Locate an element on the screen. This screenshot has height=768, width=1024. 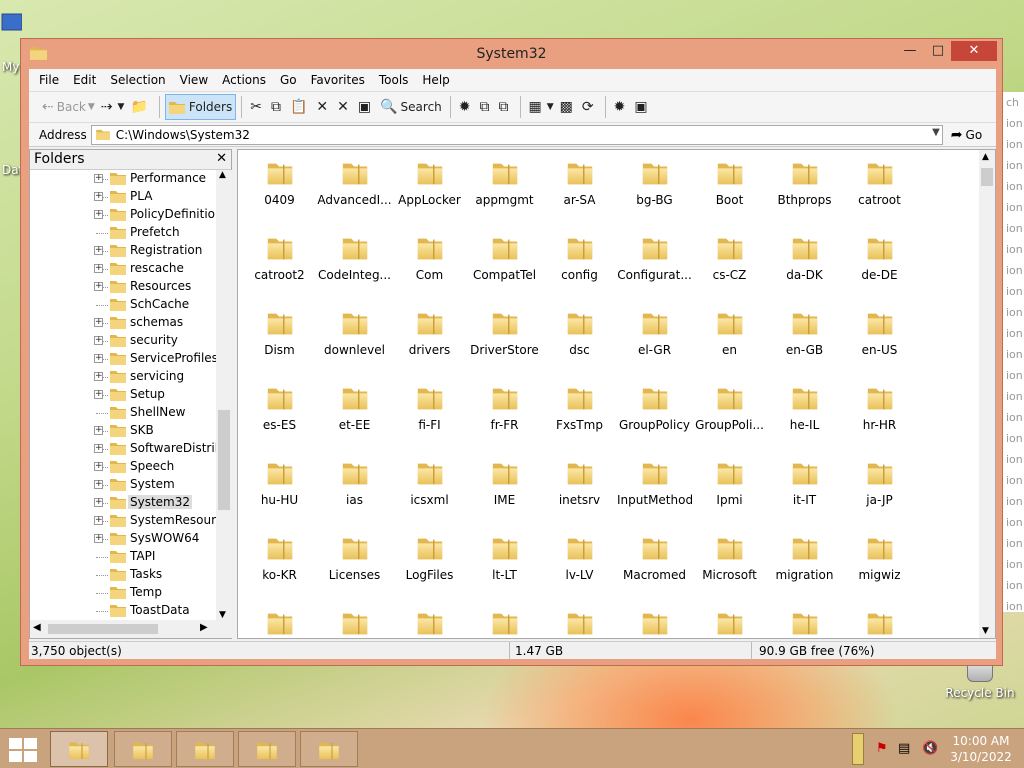
tree-item: Prefetch is located at coordinates (123, 233).